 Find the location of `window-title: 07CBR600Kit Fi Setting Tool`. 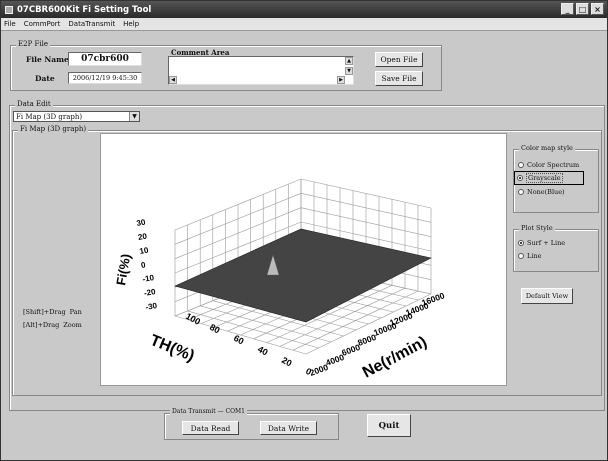

window-title: 07CBR600Kit Fi Setting Tool is located at coordinates (84, 9).